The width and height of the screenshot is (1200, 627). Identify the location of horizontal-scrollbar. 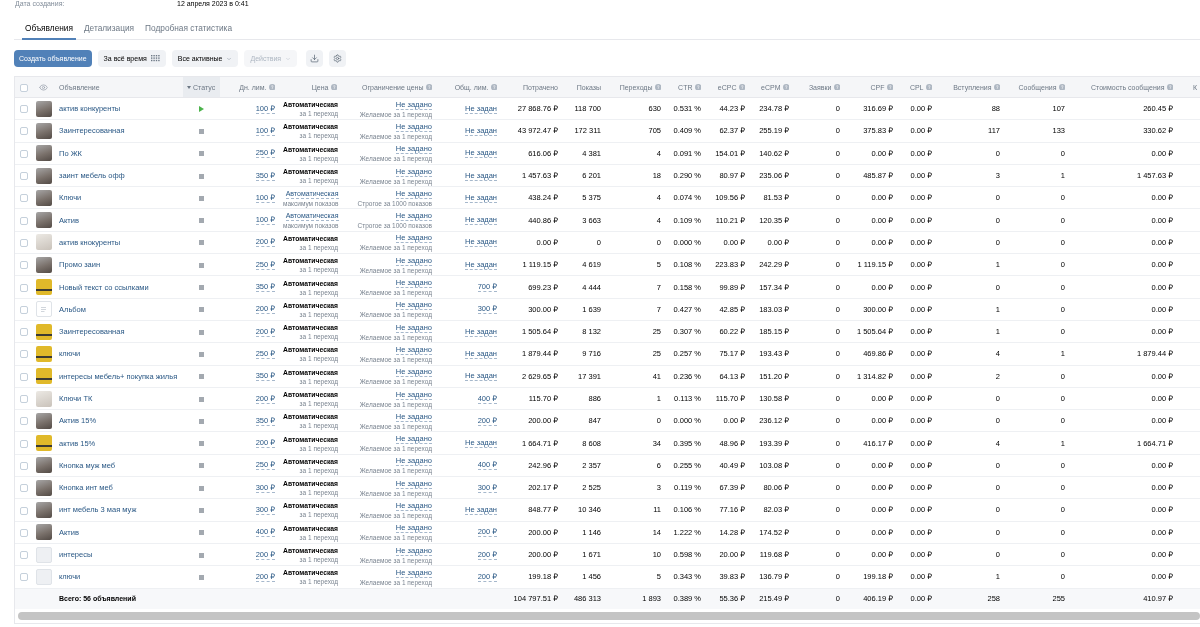
(609, 616).